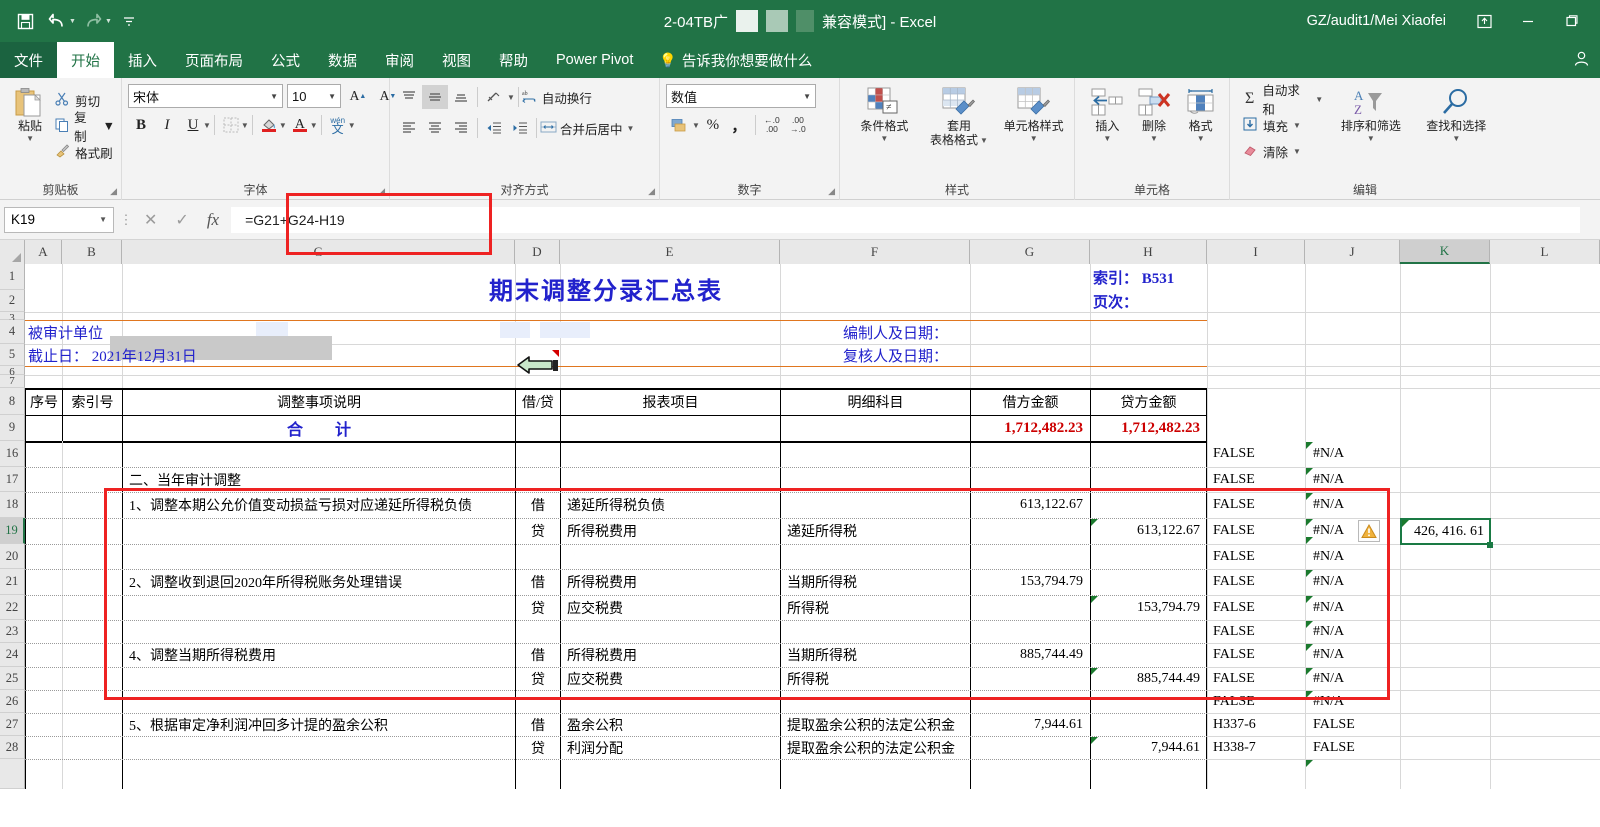  What do you see at coordinates (12, 355) in the screenshot?
I see `row-header-5: 5` at bounding box center [12, 355].